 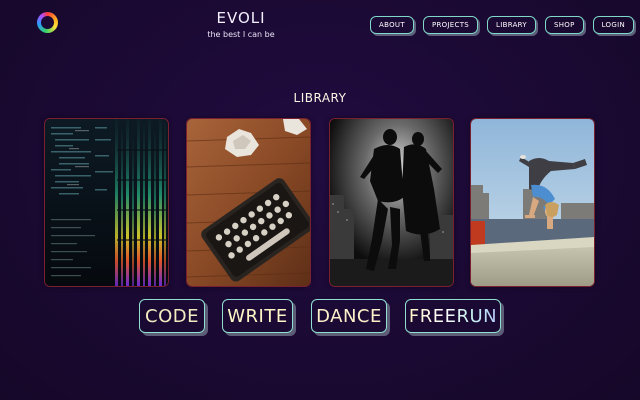 I want to click on code-screen-image, so click(x=106, y=202).